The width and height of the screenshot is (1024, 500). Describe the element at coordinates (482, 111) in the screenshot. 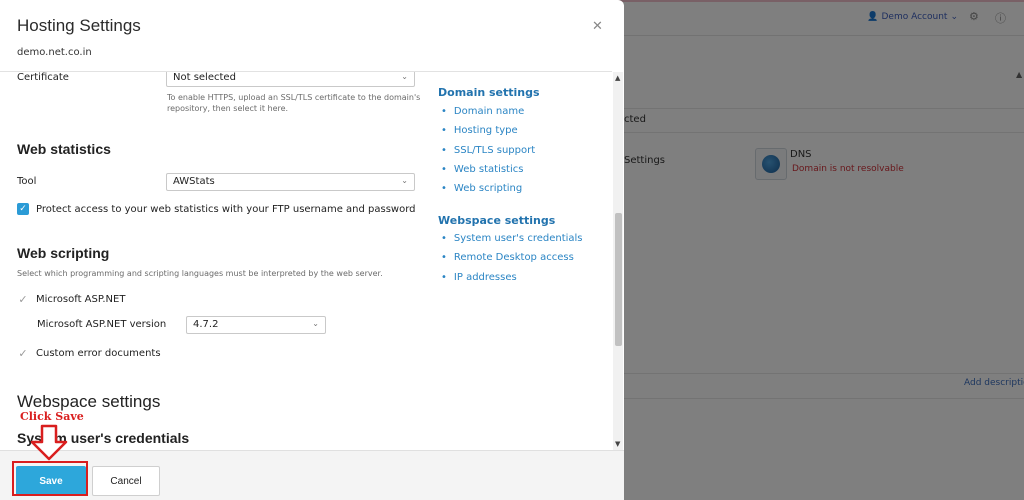

I see `toc-item-domain-name: Domain name` at that location.